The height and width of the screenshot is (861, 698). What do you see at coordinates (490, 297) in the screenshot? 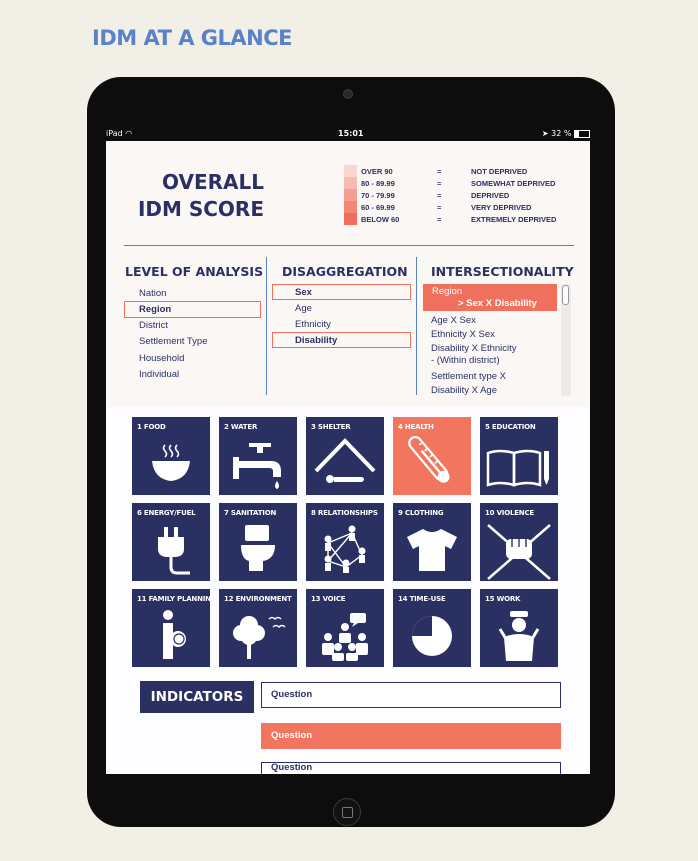
I see `intersectionality-selected-item: Region > Sex X Disability` at bounding box center [490, 297].